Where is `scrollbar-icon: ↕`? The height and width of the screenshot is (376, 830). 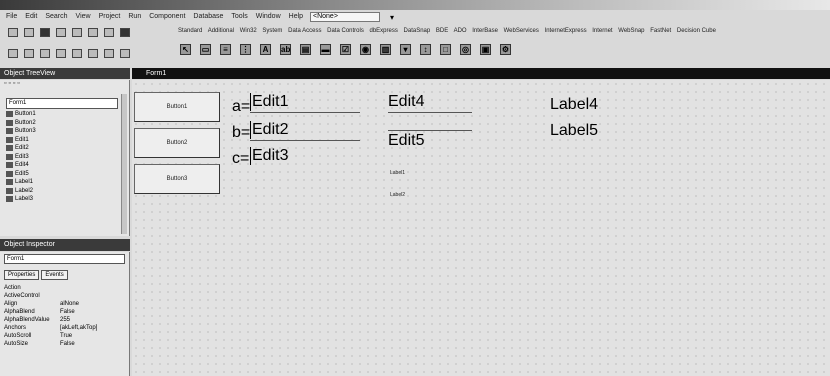
scrollbar-icon: ↕ is located at coordinates (425, 49).